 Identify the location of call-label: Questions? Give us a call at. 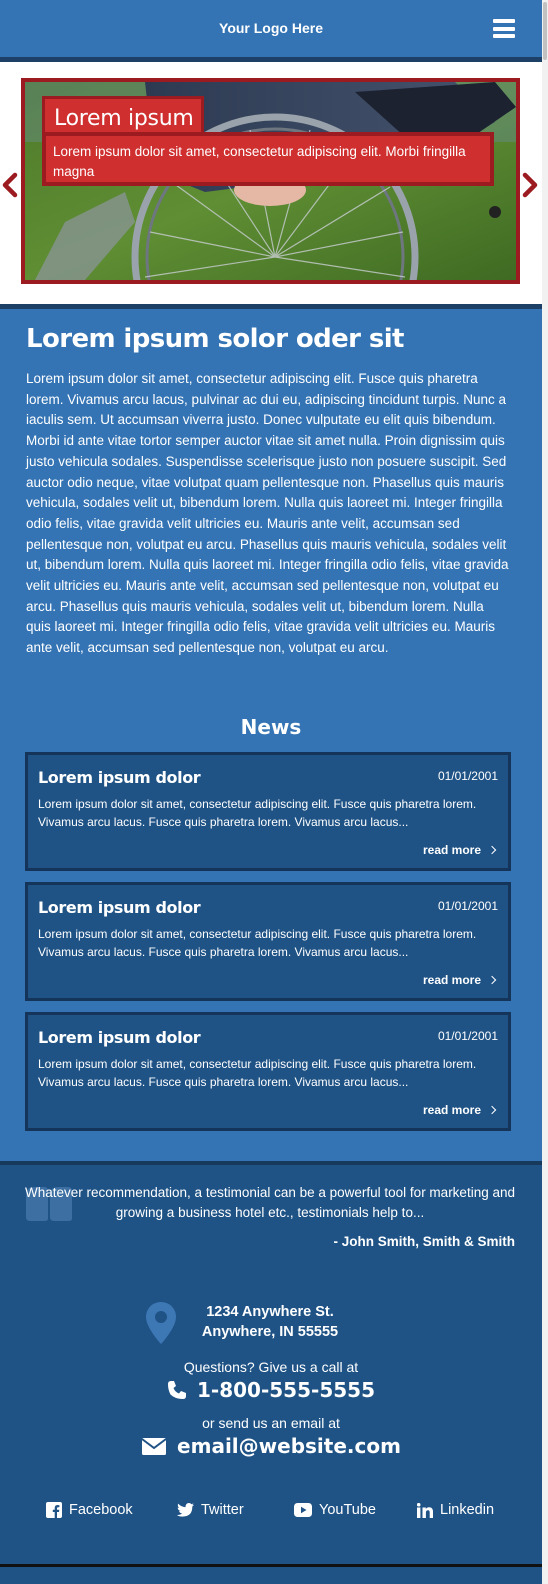
(271, 1367).